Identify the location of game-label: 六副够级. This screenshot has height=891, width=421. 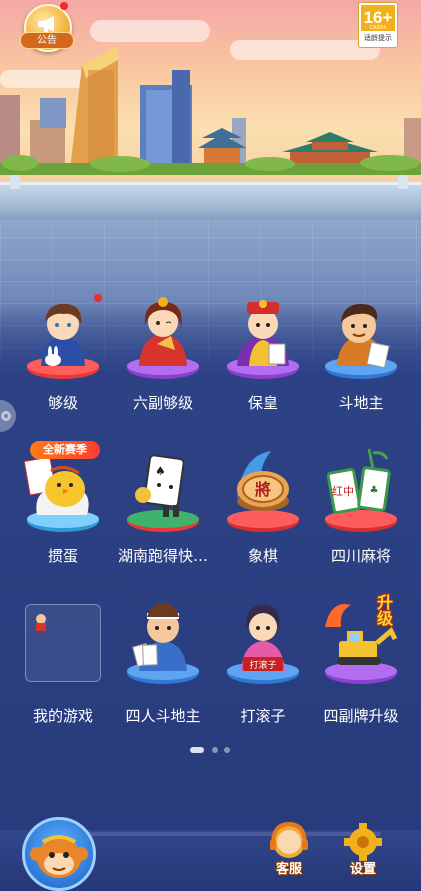
(162, 403).